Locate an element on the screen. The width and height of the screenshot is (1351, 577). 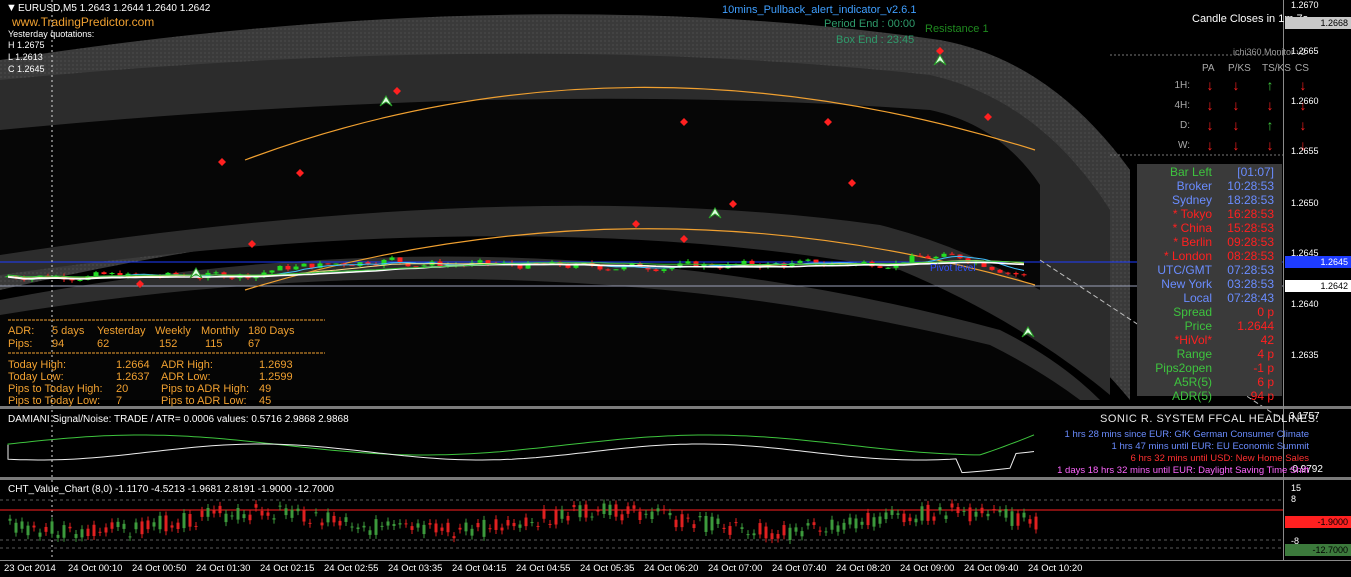
panel-separator is located at coordinates (675, 478).